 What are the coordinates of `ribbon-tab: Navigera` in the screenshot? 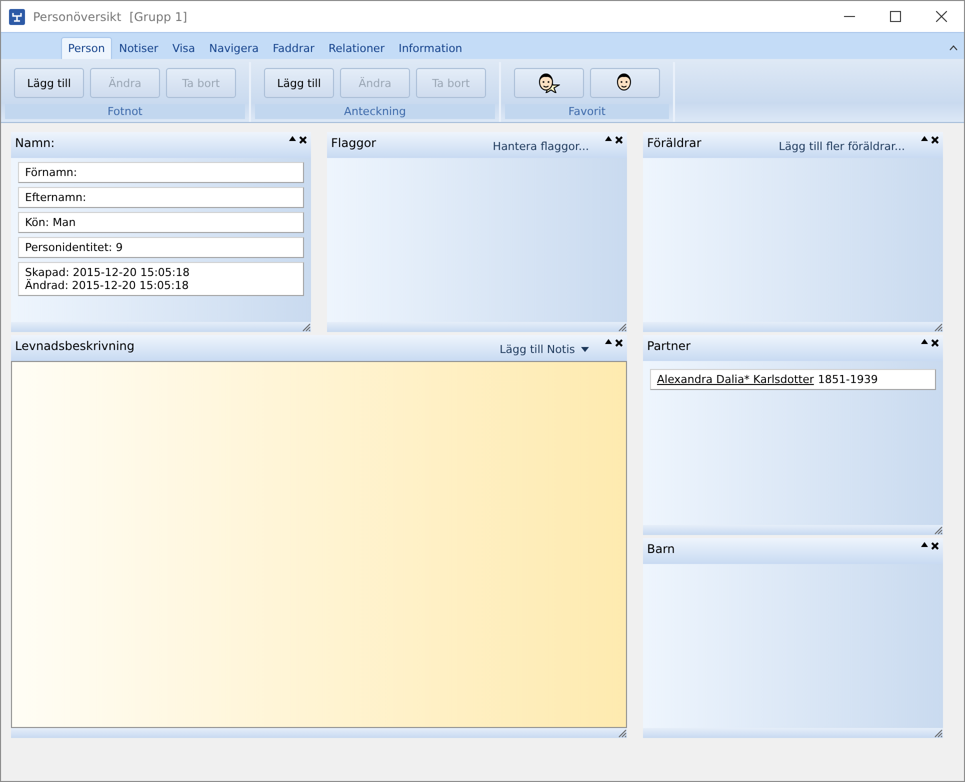 It's located at (234, 48).